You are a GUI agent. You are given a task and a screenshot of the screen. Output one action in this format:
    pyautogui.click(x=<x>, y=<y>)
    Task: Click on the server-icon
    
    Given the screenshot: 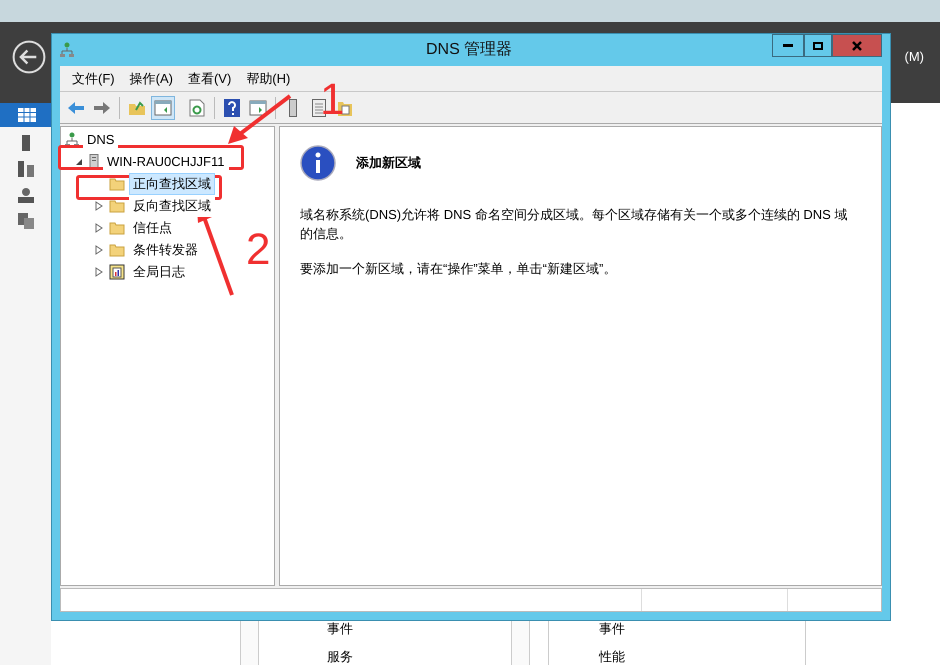 What is the action you would take?
    pyautogui.click(x=293, y=107)
    